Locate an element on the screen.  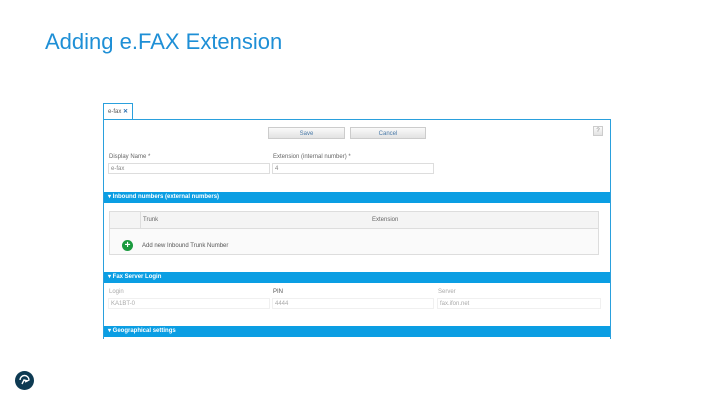
tab-label: e-fax is located at coordinates (115, 112).